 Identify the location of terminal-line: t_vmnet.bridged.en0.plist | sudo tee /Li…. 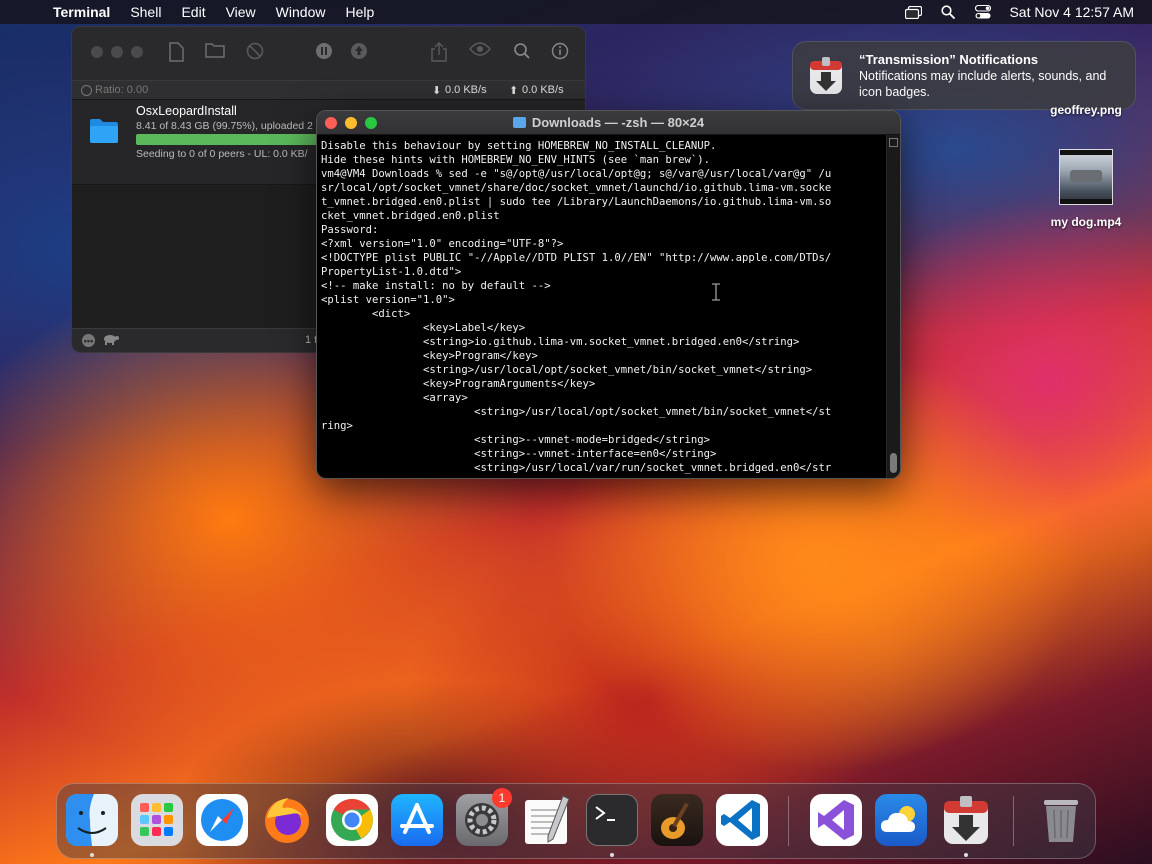
(576, 202).